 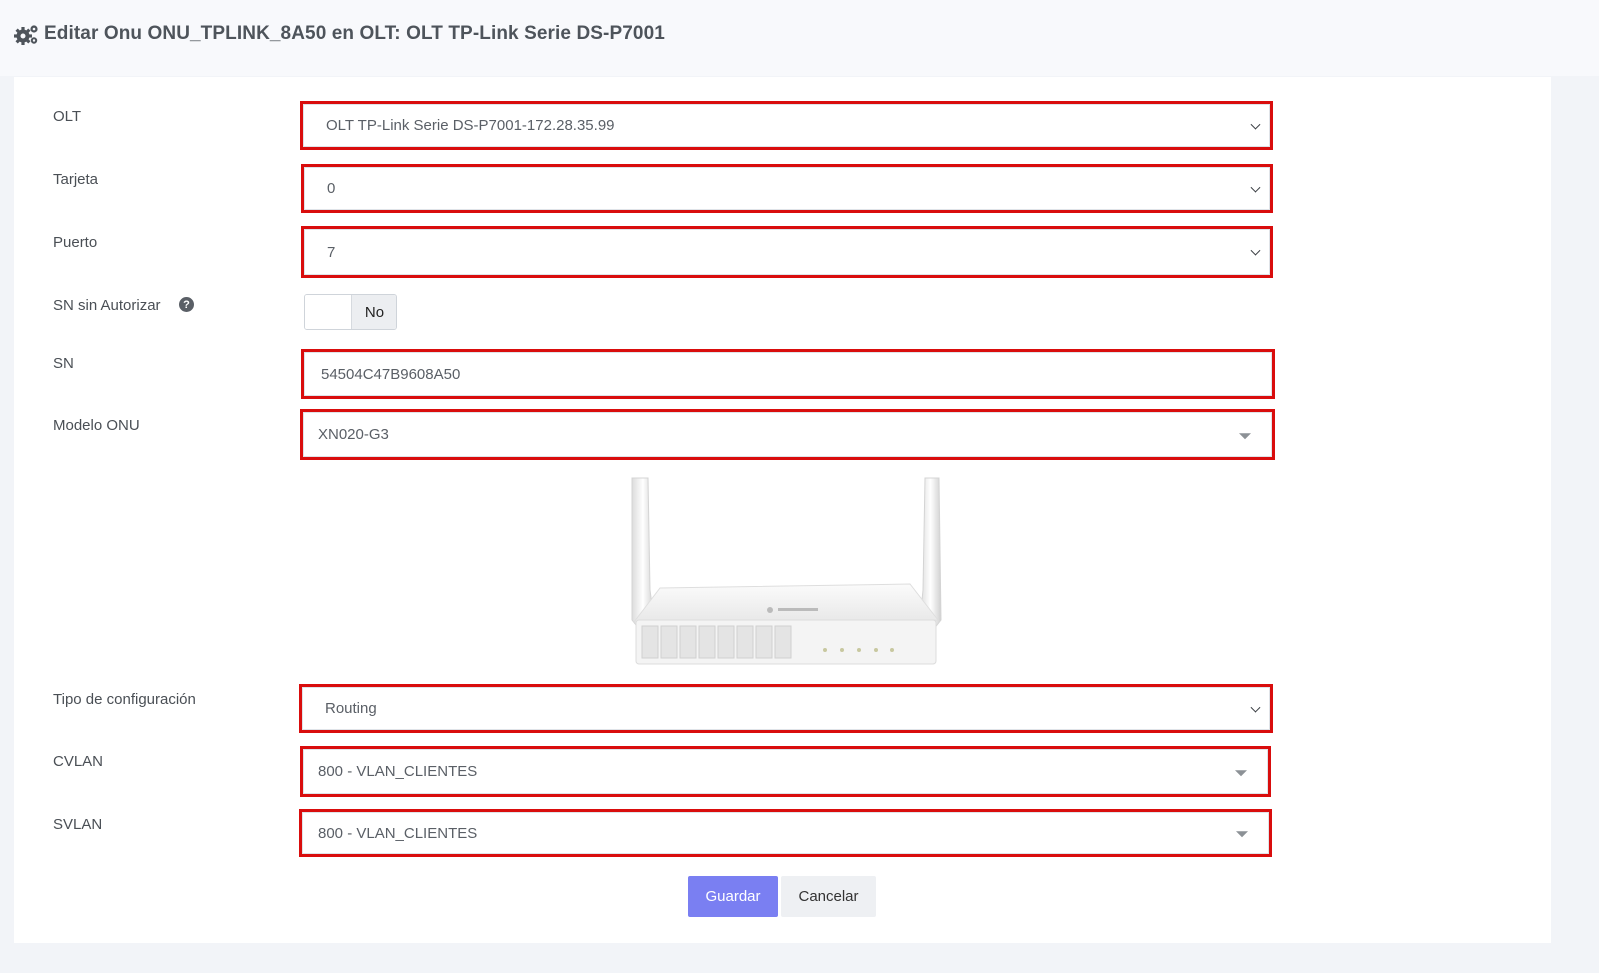 I want to click on sn-label: SN, so click(x=63, y=363).